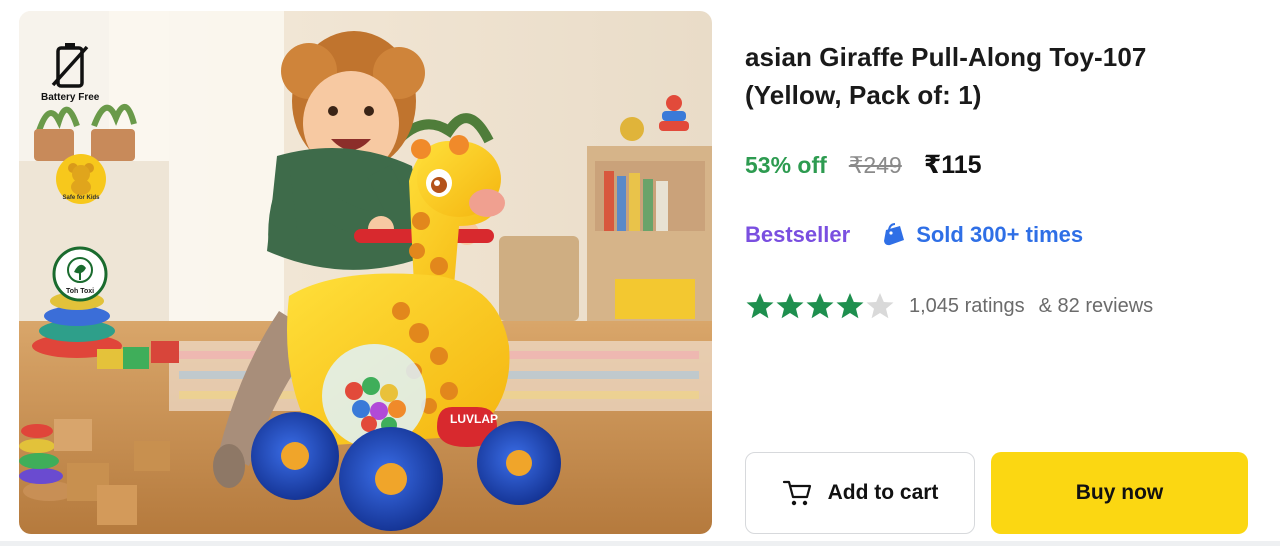 This screenshot has height=546, width=1280. Describe the element at coordinates (70, 65) in the screenshot. I see `battery-off-icon` at that location.